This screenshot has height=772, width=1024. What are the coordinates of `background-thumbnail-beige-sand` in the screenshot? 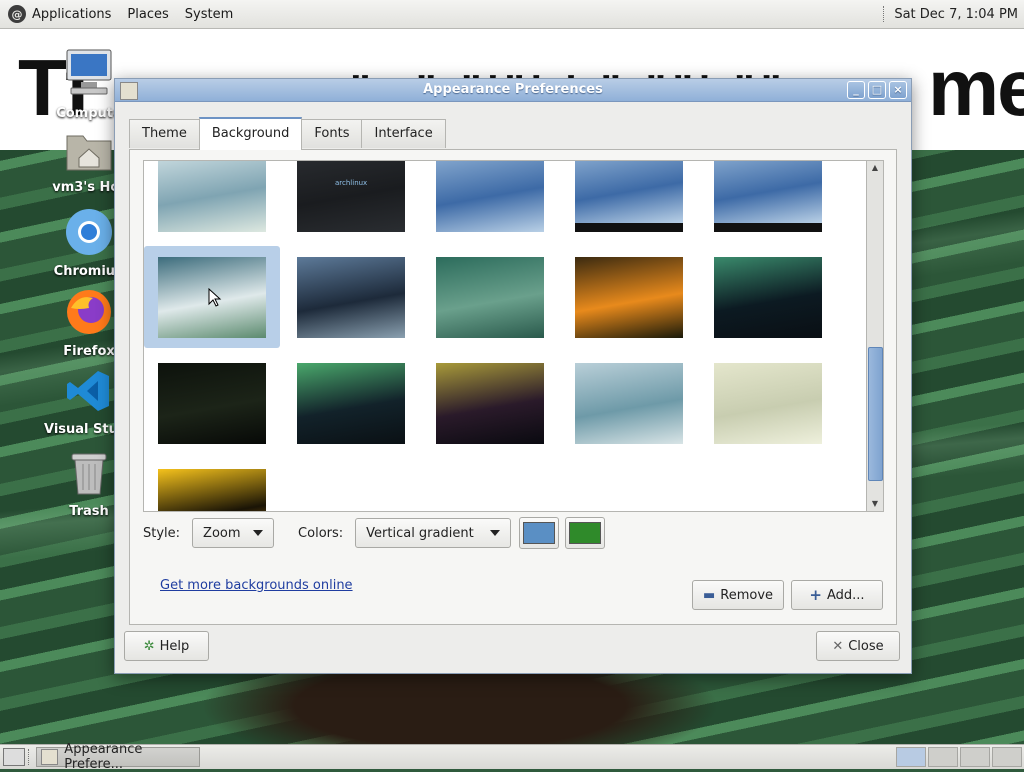 It's located at (768, 403).